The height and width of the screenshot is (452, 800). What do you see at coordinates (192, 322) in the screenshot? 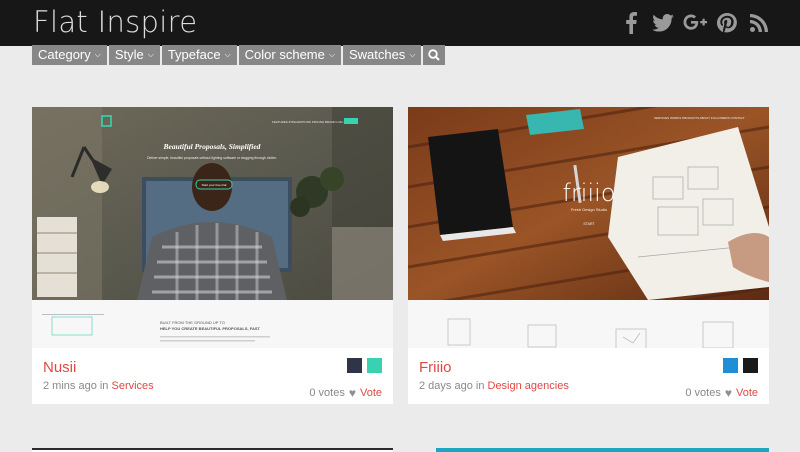
I see `screenshot-built: BUILT FROM THE GROUND UP TO` at bounding box center [192, 322].